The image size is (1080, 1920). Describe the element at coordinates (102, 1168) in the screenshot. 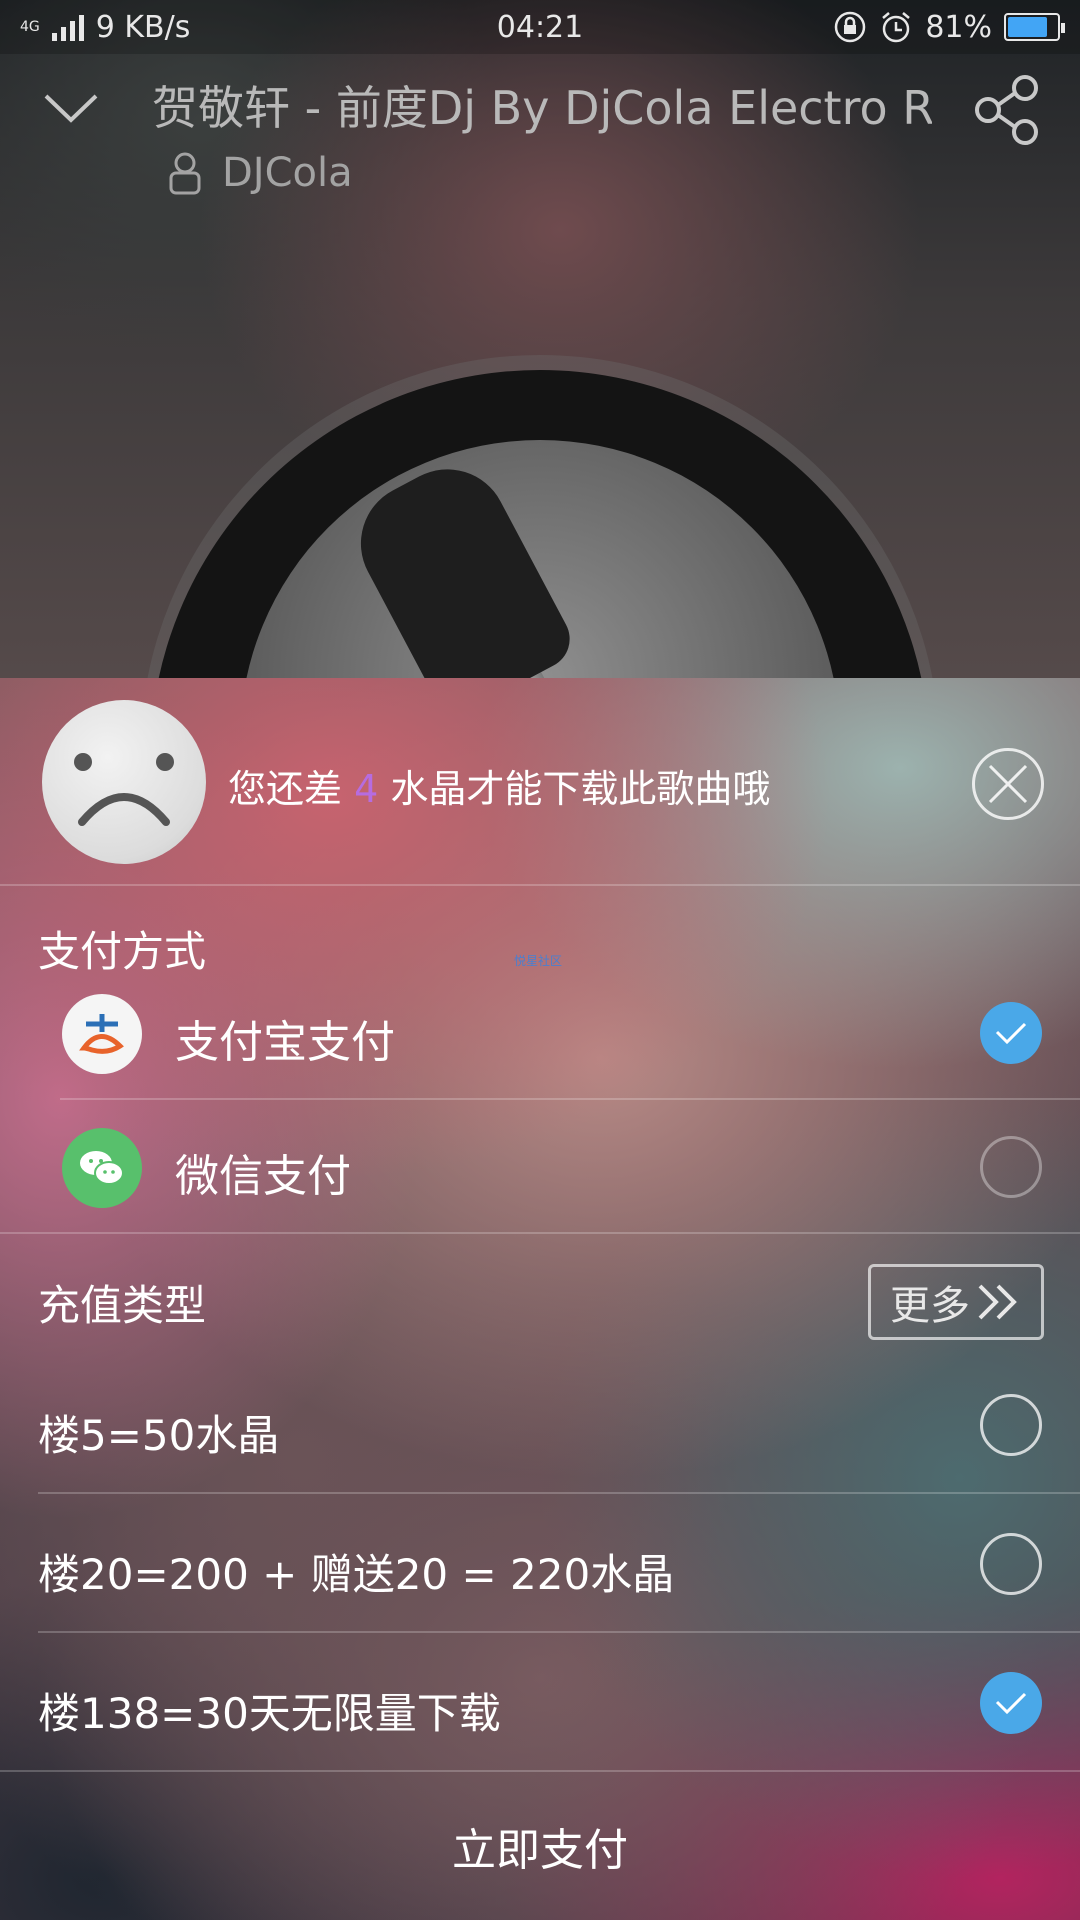

I see `wechat-icon` at that location.